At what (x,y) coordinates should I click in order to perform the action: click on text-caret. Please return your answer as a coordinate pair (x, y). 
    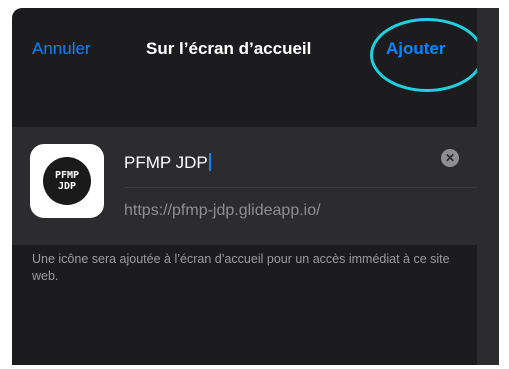
    Looking at the image, I should click on (209, 162).